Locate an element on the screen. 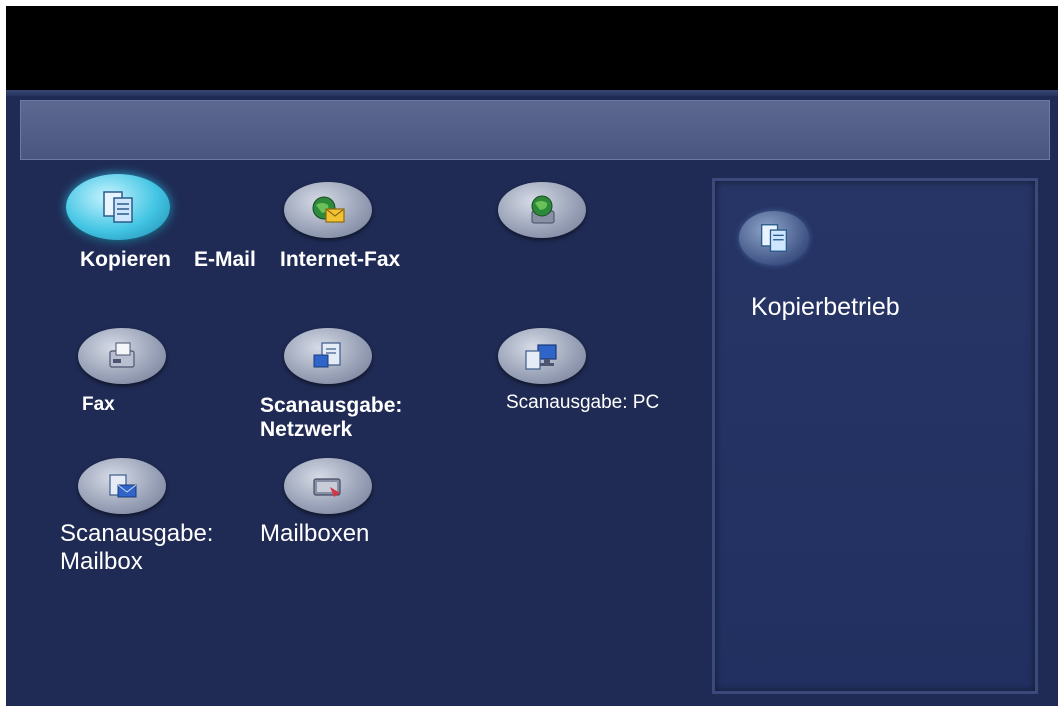 Image resolution: width=1062 pixels, height=712 pixels. label-fax: Fax is located at coordinates (98, 404).